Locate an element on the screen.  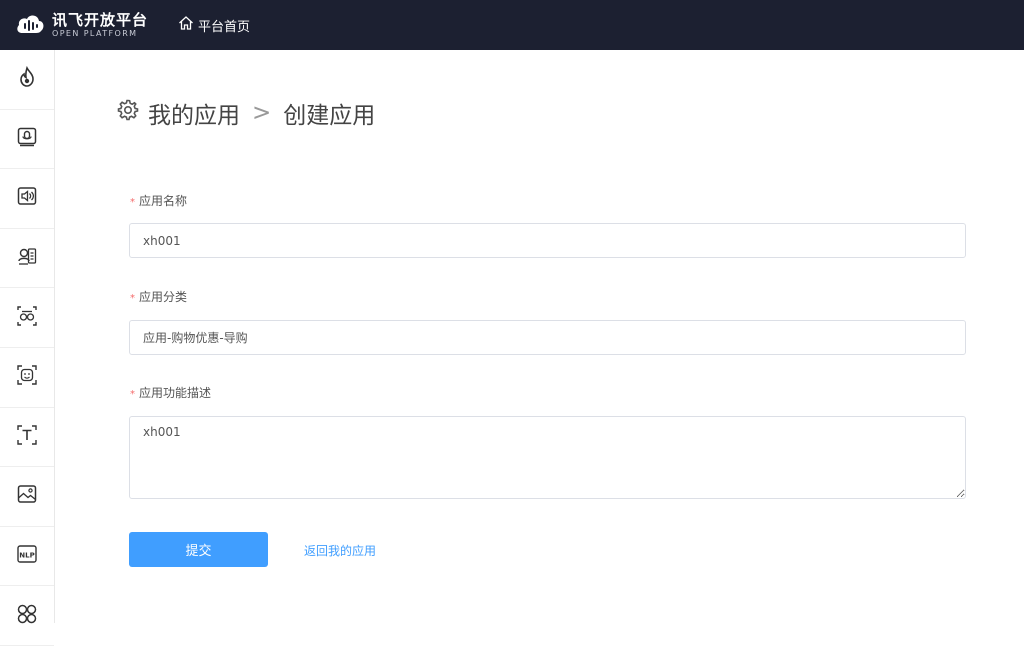
app-category-label-text: 应用分类 is located at coordinates (163, 297).